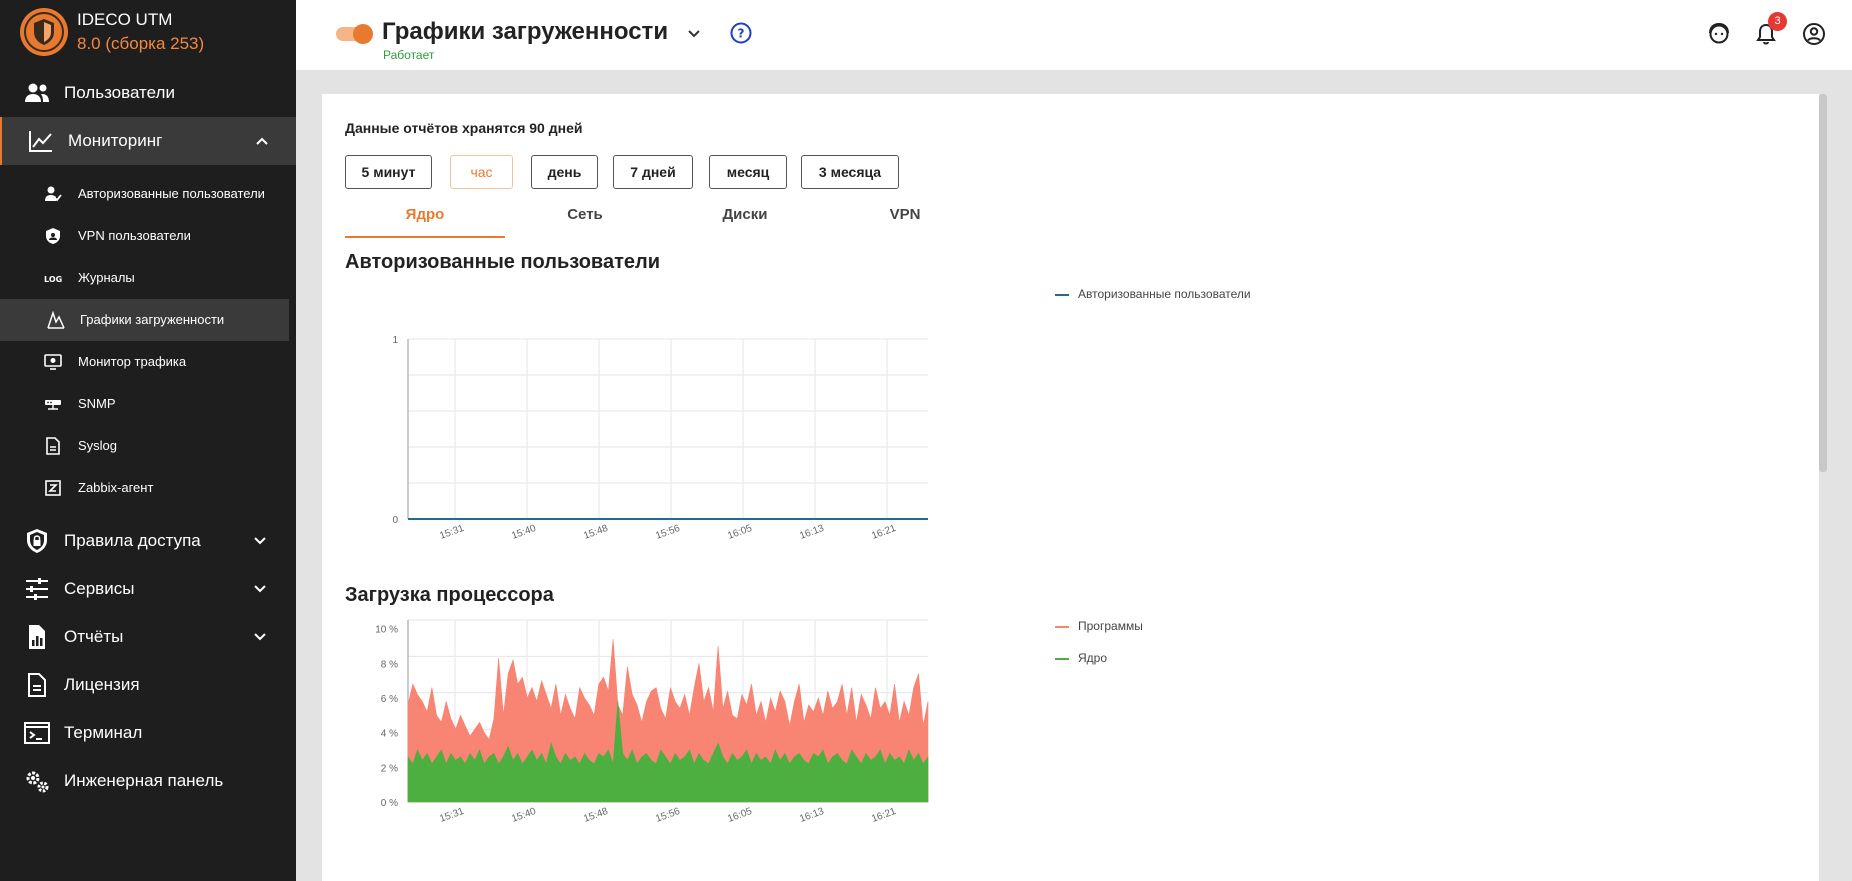  What do you see at coordinates (141, 43) in the screenshot?
I see `product-version: 8.0 (сборка 253)` at bounding box center [141, 43].